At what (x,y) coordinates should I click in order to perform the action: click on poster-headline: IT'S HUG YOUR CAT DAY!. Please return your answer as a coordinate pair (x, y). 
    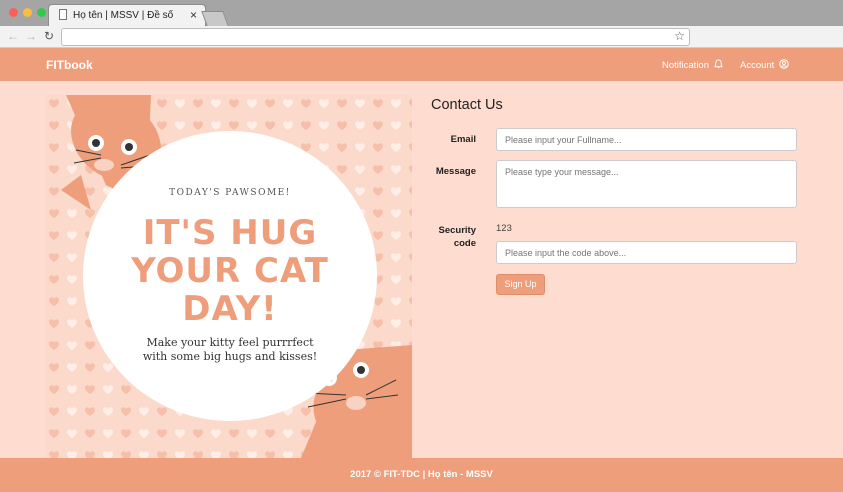
    Looking at the image, I should click on (230, 271).